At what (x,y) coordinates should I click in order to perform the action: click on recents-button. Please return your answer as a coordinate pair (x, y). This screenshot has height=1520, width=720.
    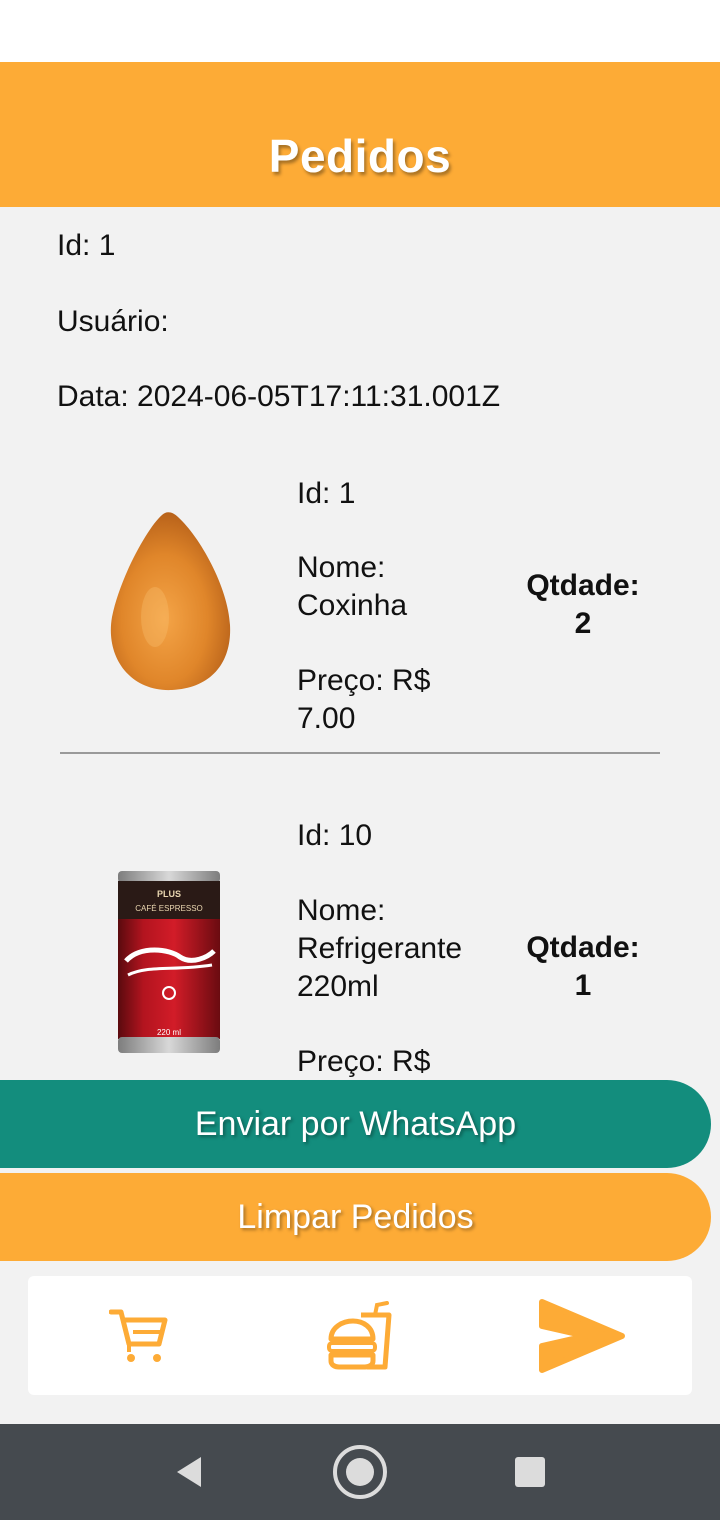
    Looking at the image, I should click on (530, 1472).